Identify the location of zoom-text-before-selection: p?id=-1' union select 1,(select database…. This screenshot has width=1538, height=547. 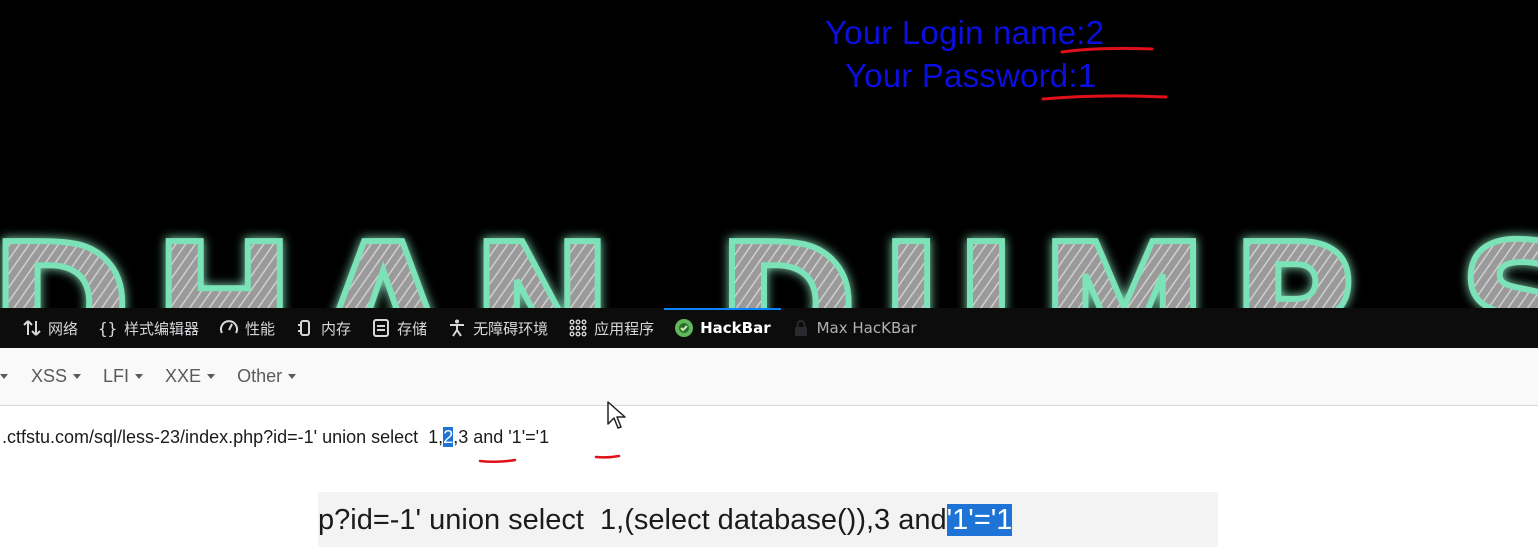
(632, 520).